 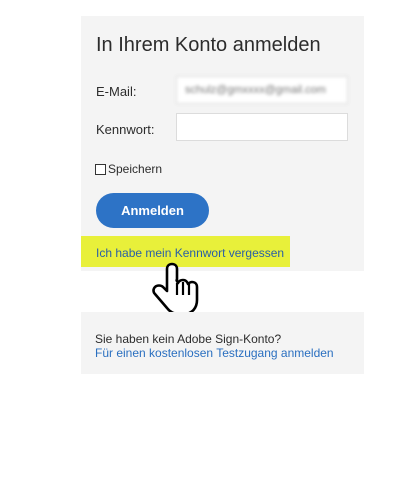 I want to click on remember-label: Speichern, so click(x=135, y=169).